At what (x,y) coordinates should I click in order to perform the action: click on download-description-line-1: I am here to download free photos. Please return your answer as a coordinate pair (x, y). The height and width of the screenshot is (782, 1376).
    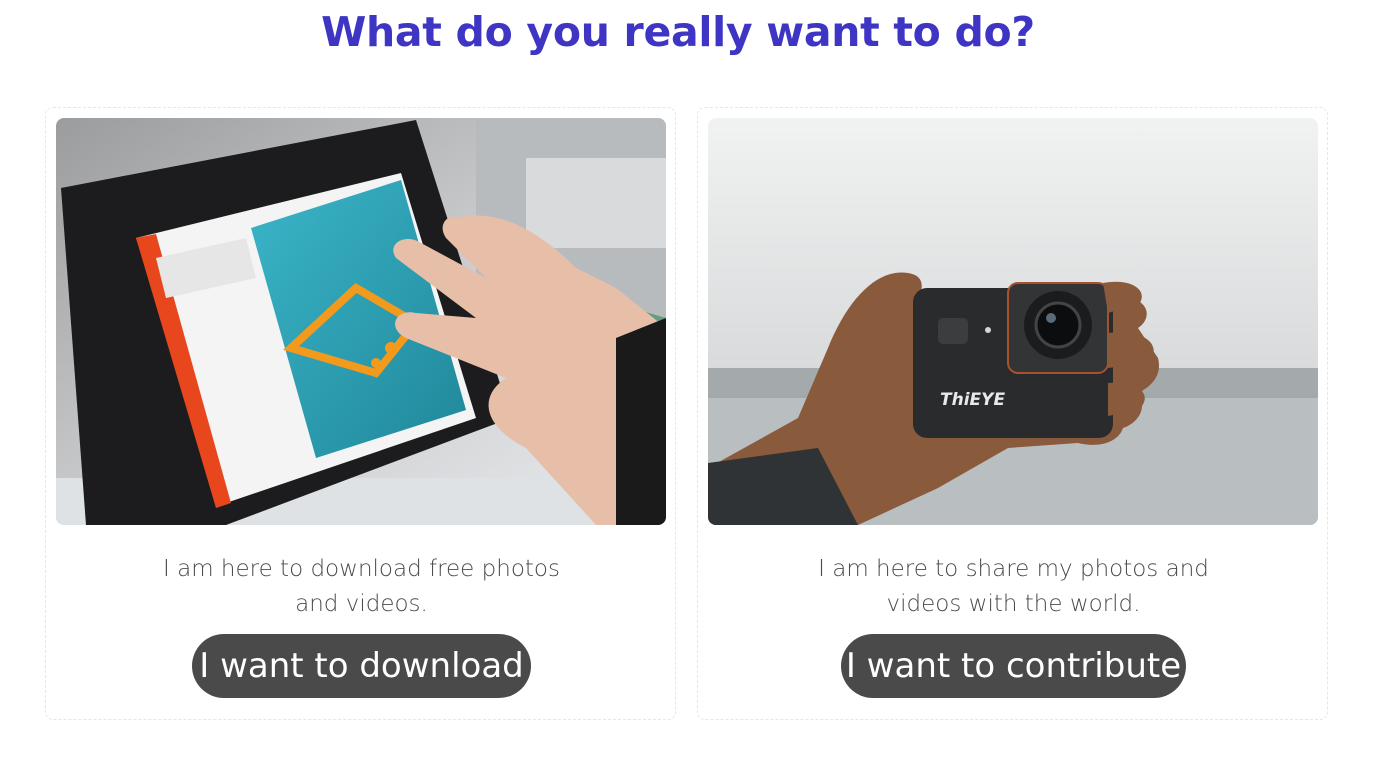
    Looking at the image, I should click on (361, 569).